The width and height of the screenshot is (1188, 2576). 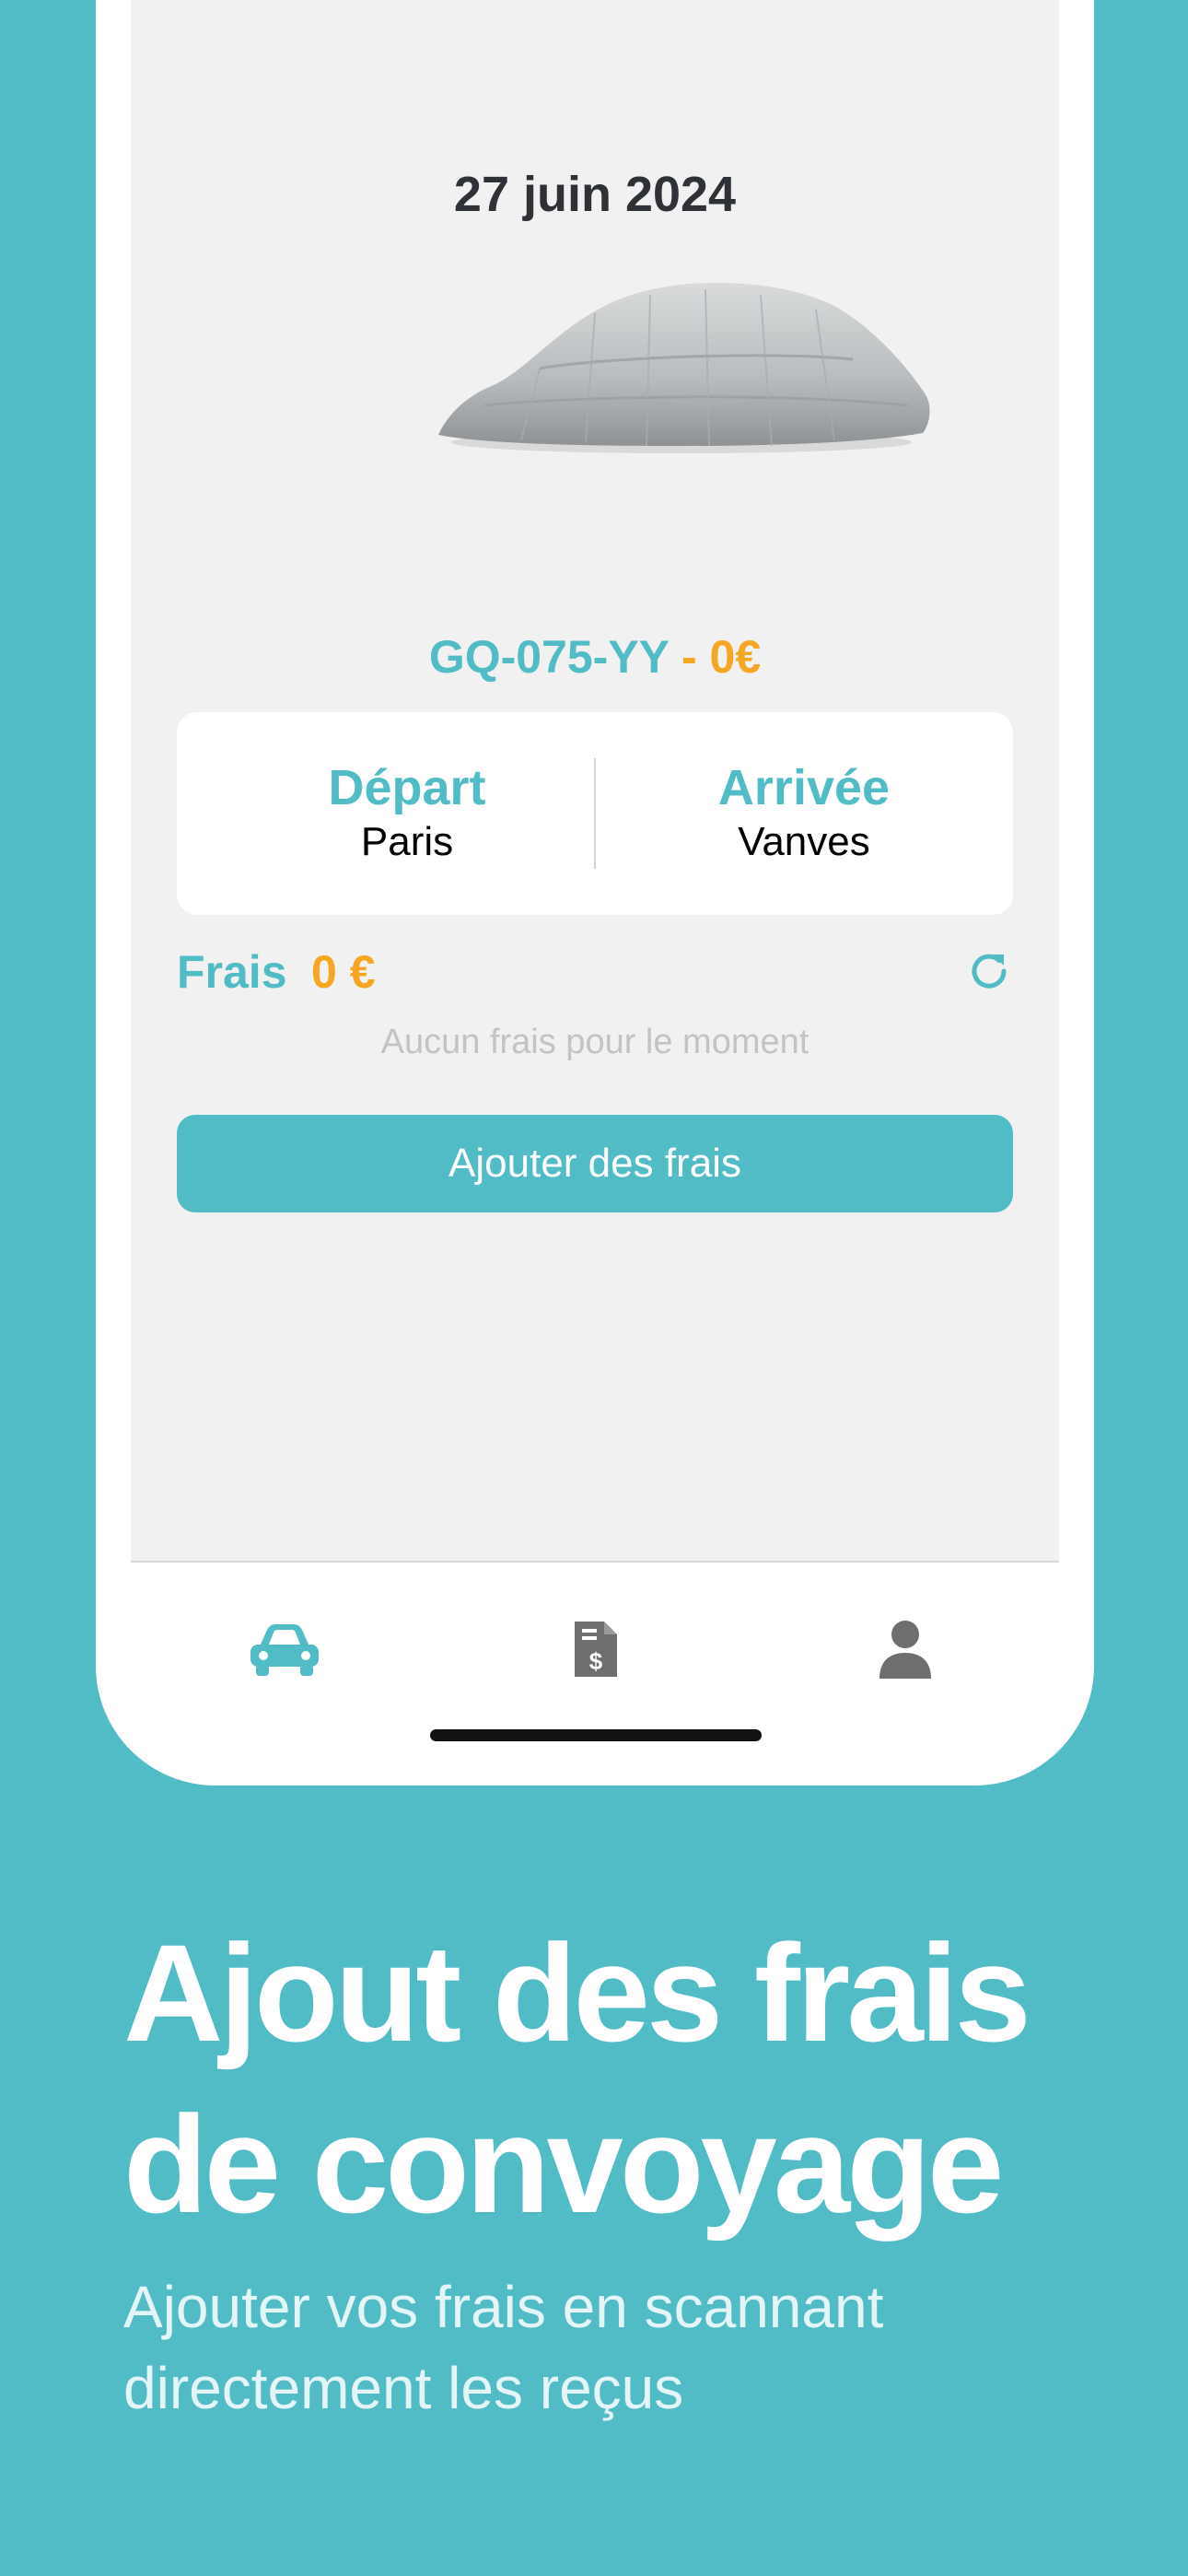 I want to click on arrival-section: Arrivée Vanves, so click(x=804, y=813).